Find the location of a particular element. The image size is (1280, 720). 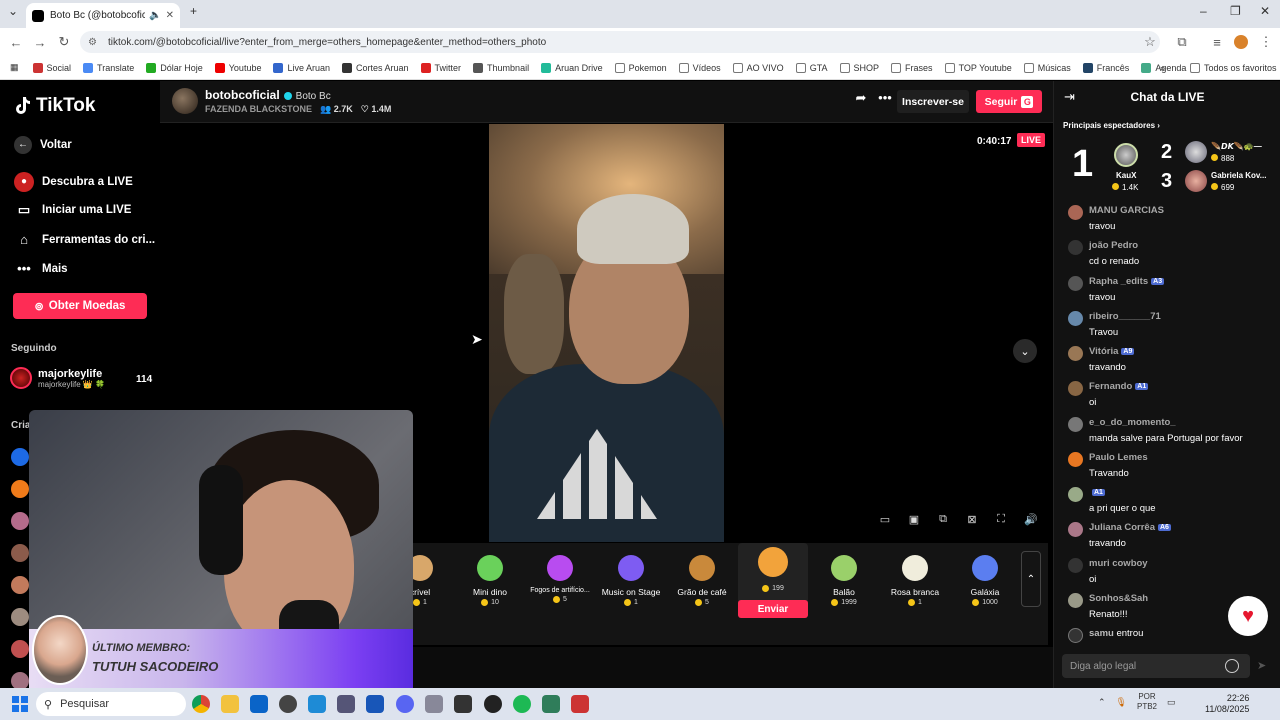

bookmark-item: Francês is located at coordinates (1105, 67).